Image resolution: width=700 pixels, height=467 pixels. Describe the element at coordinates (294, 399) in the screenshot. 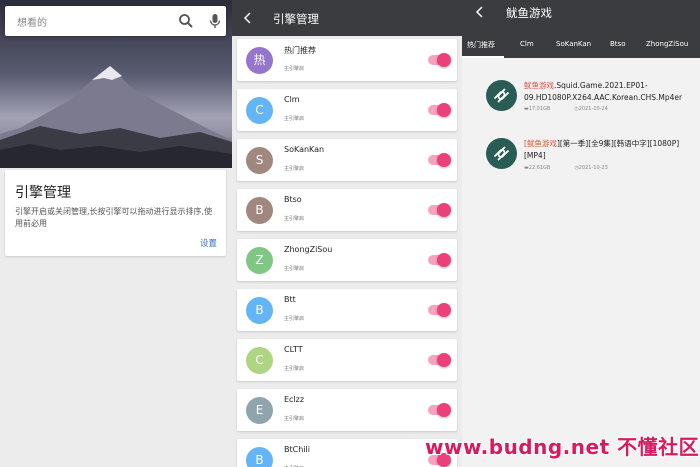

I see `engine-name: Eclzz` at that location.